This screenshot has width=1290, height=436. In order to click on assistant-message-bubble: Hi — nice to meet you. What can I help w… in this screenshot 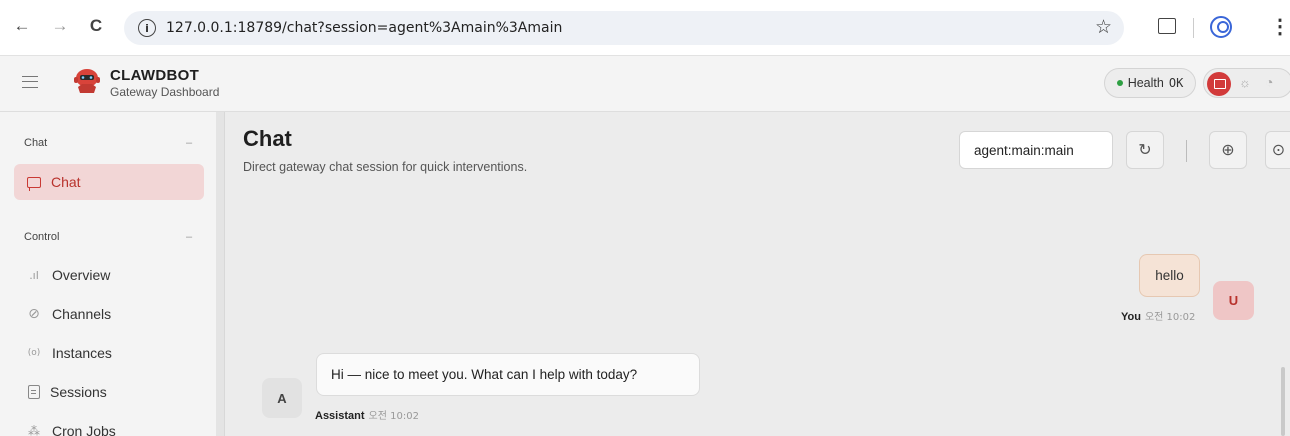, I will do `click(508, 374)`.